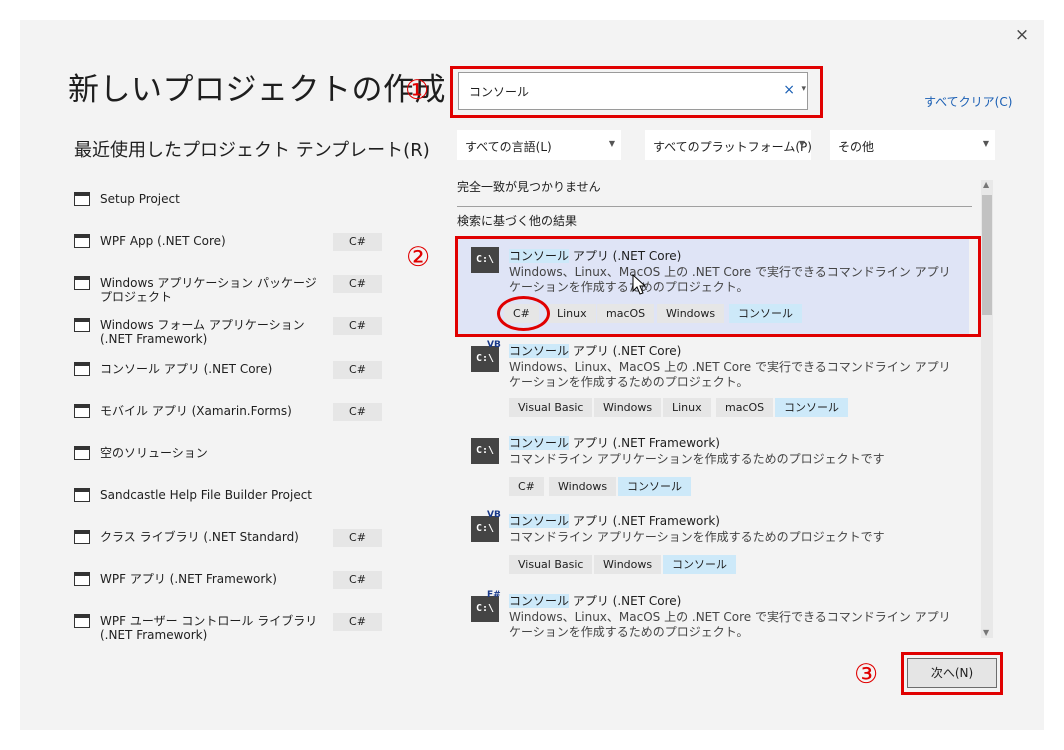 The width and height of the screenshot is (1064, 750). What do you see at coordinates (732, 147) in the screenshot?
I see `platform-filter-label: すべてのプラットフォーム(P)` at bounding box center [732, 147].